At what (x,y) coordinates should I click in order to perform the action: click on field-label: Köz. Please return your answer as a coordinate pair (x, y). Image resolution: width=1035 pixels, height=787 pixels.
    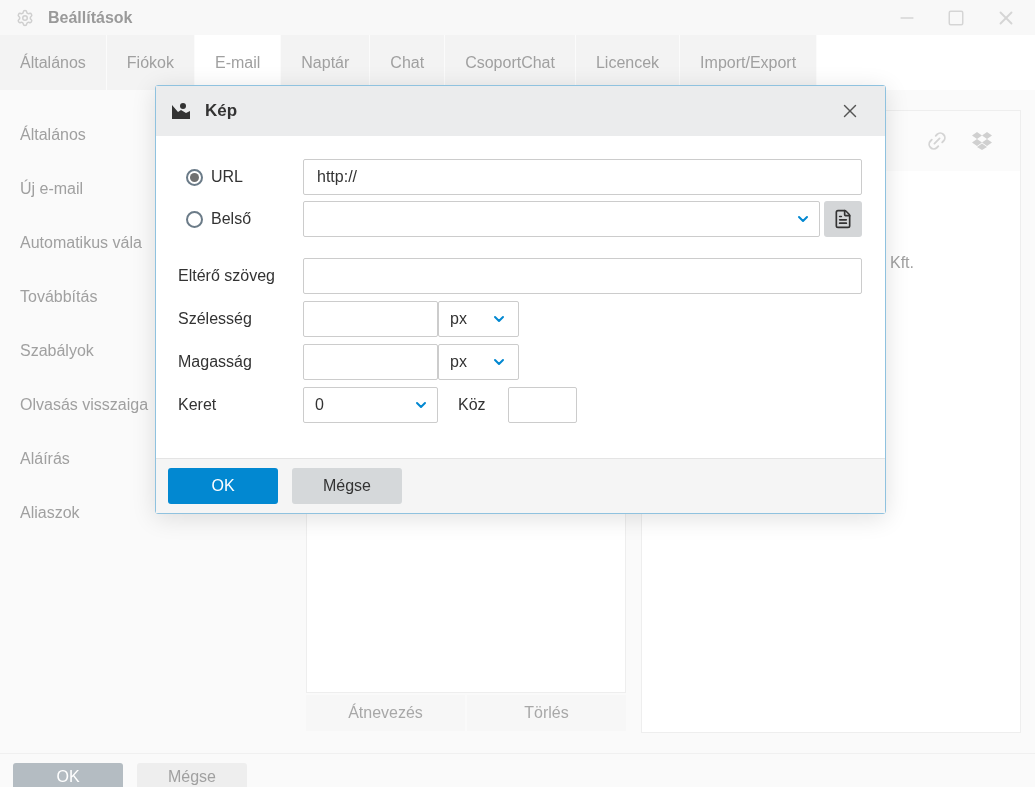
    Looking at the image, I should click on (472, 405).